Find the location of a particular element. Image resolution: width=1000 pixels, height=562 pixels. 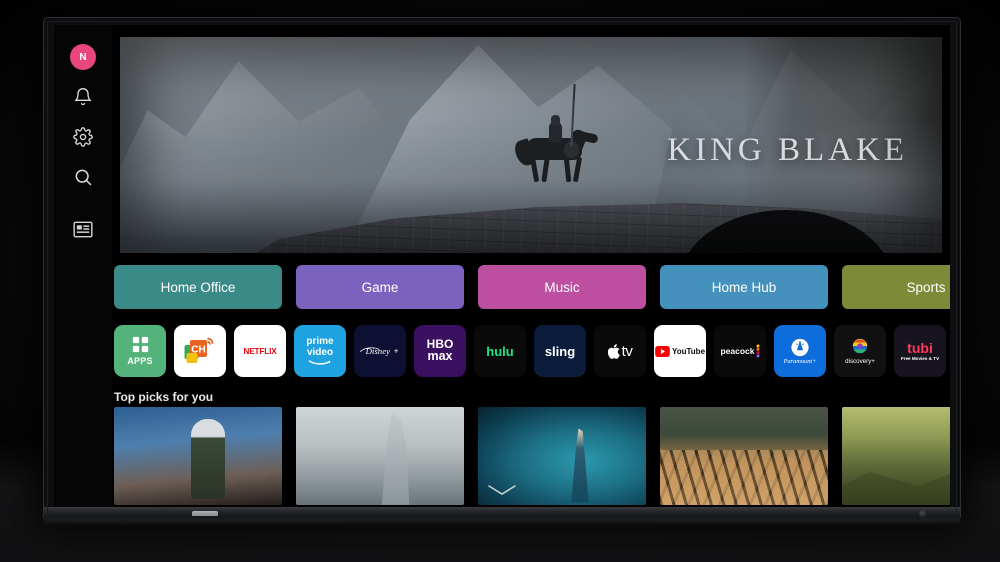

search-icon is located at coordinates (83, 177).